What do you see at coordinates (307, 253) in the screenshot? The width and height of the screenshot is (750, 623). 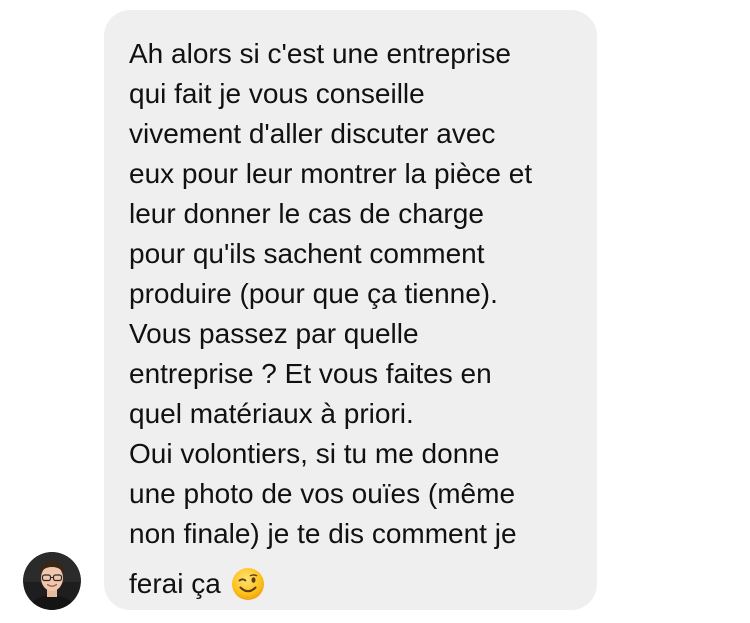 I see `message-line: pour qu'ils sachent comment` at bounding box center [307, 253].